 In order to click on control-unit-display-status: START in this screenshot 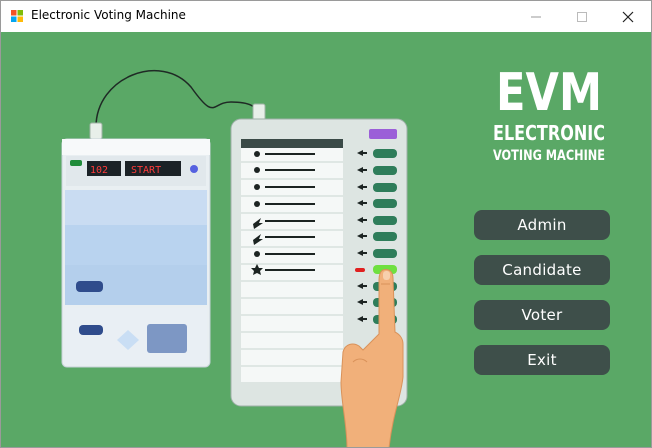, I will do `click(146, 170)`.